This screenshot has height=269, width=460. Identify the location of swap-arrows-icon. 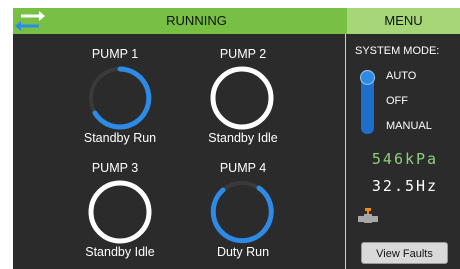
(30, 21).